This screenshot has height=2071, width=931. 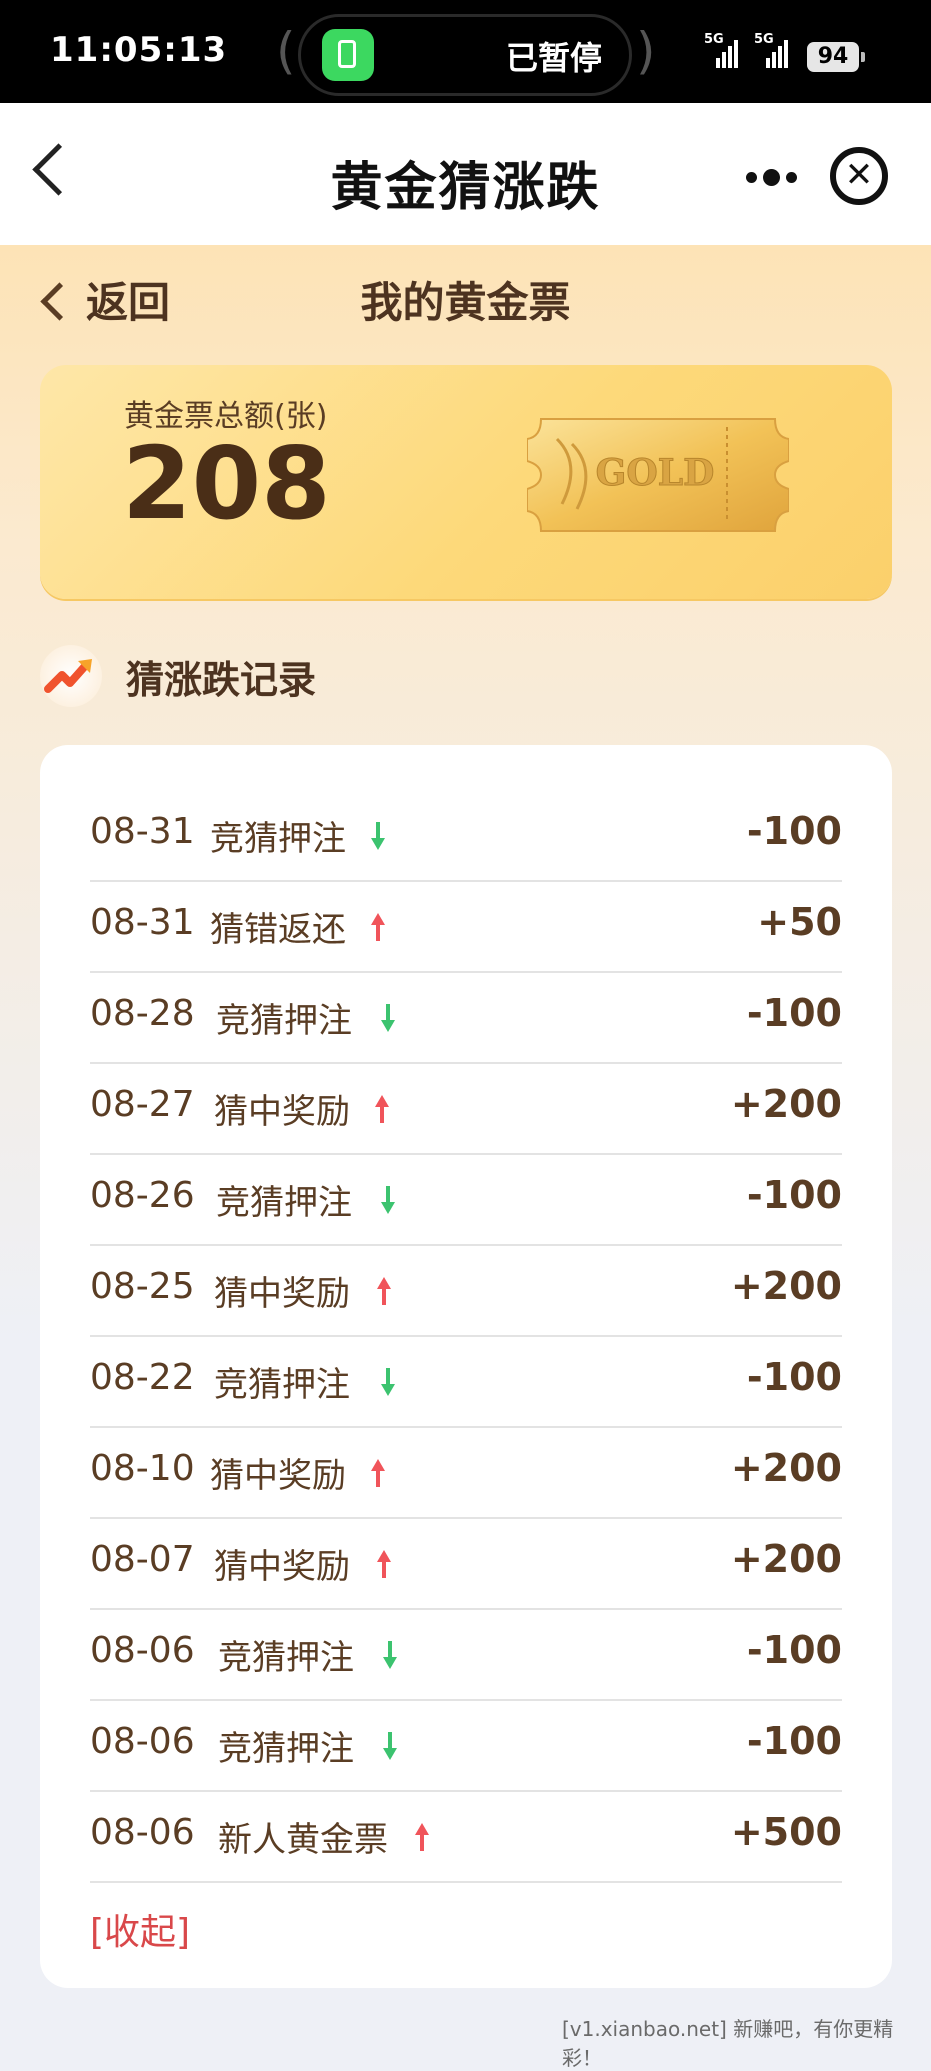 What do you see at coordinates (465, 174) in the screenshot?
I see `nav-bar: 黄金猜涨跌 ✕` at bounding box center [465, 174].